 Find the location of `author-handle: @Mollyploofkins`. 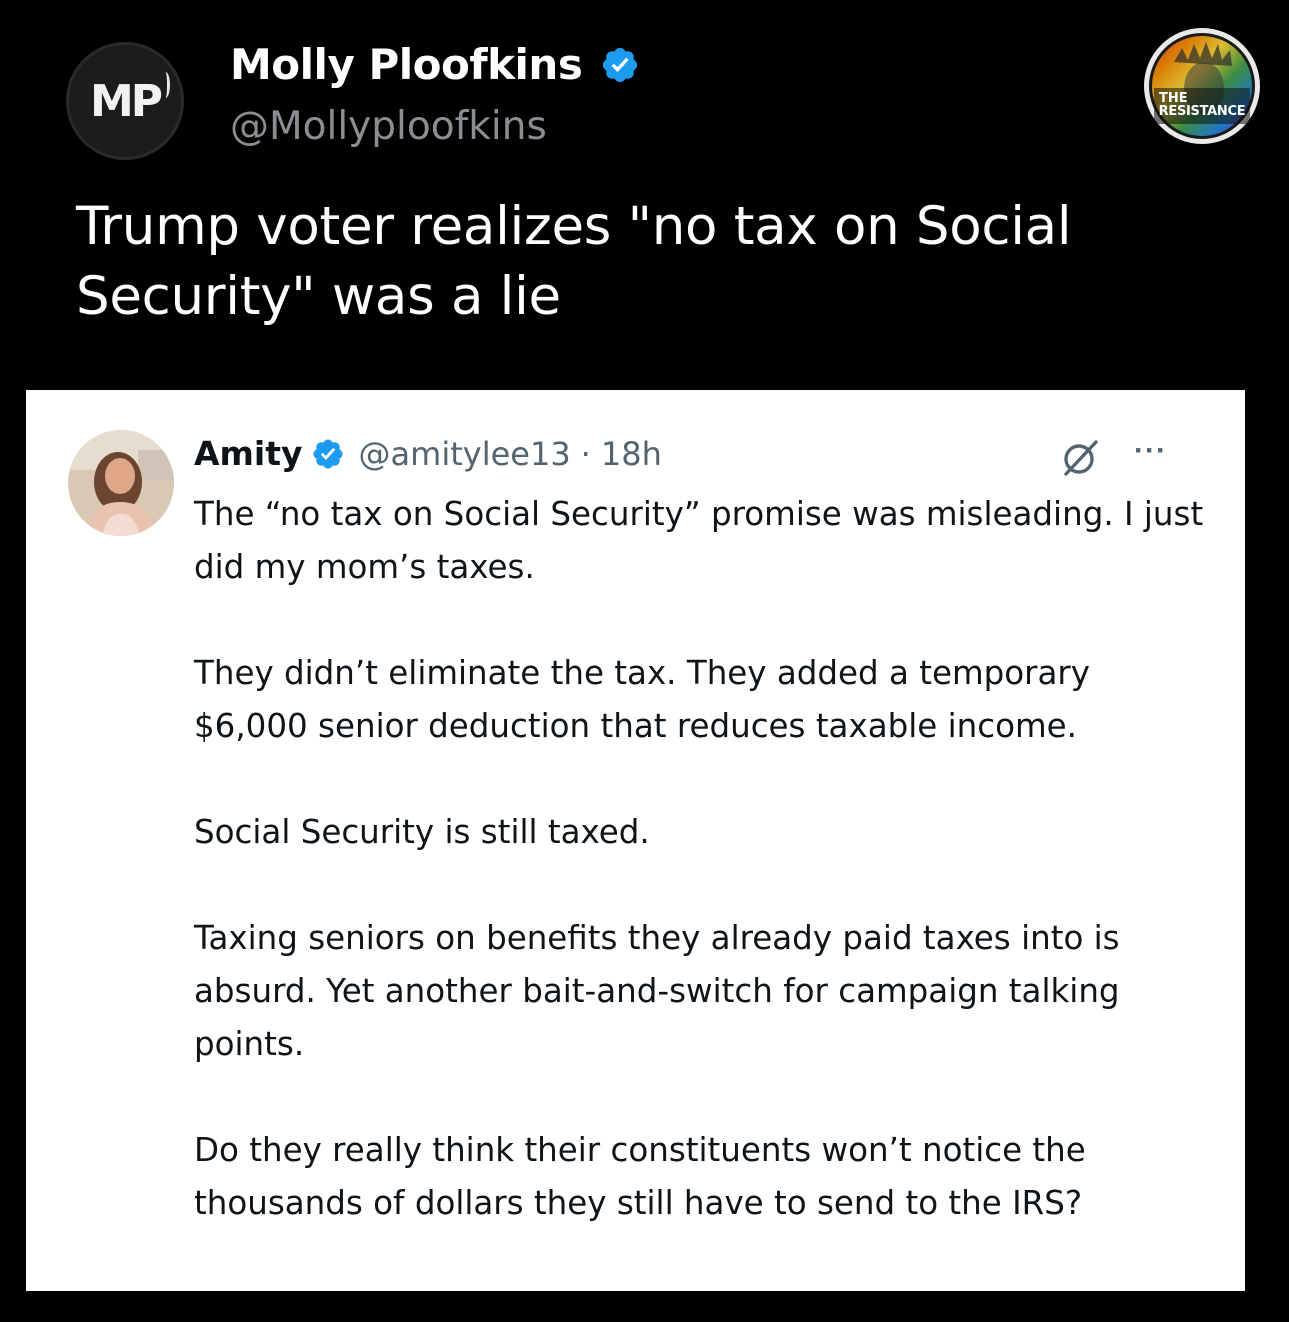

author-handle: @Mollyploofkins is located at coordinates (388, 126).